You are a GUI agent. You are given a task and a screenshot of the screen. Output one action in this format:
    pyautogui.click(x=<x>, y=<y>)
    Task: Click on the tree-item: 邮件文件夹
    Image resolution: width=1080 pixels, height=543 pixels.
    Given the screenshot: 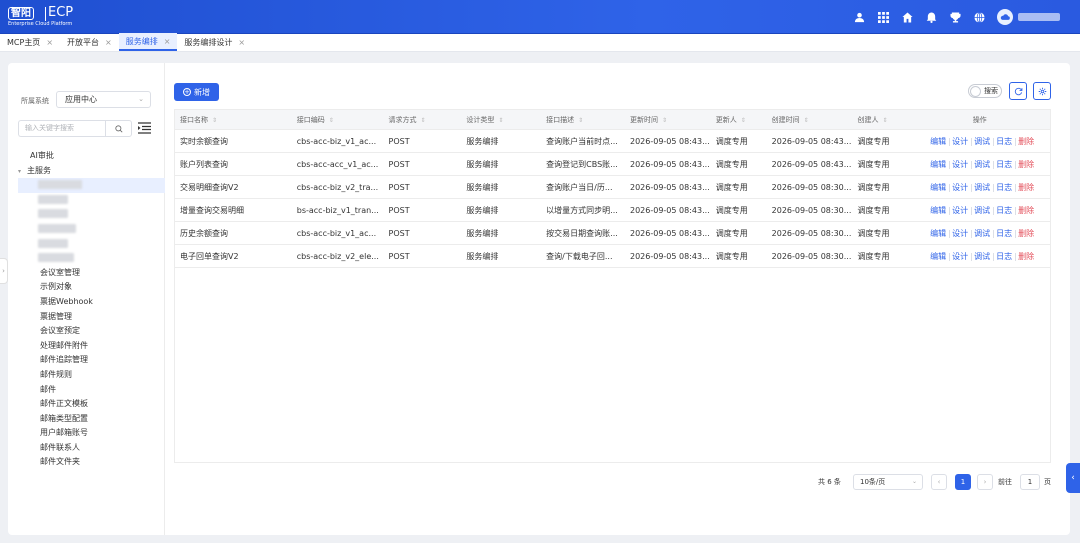 What is the action you would take?
    pyautogui.click(x=91, y=462)
    